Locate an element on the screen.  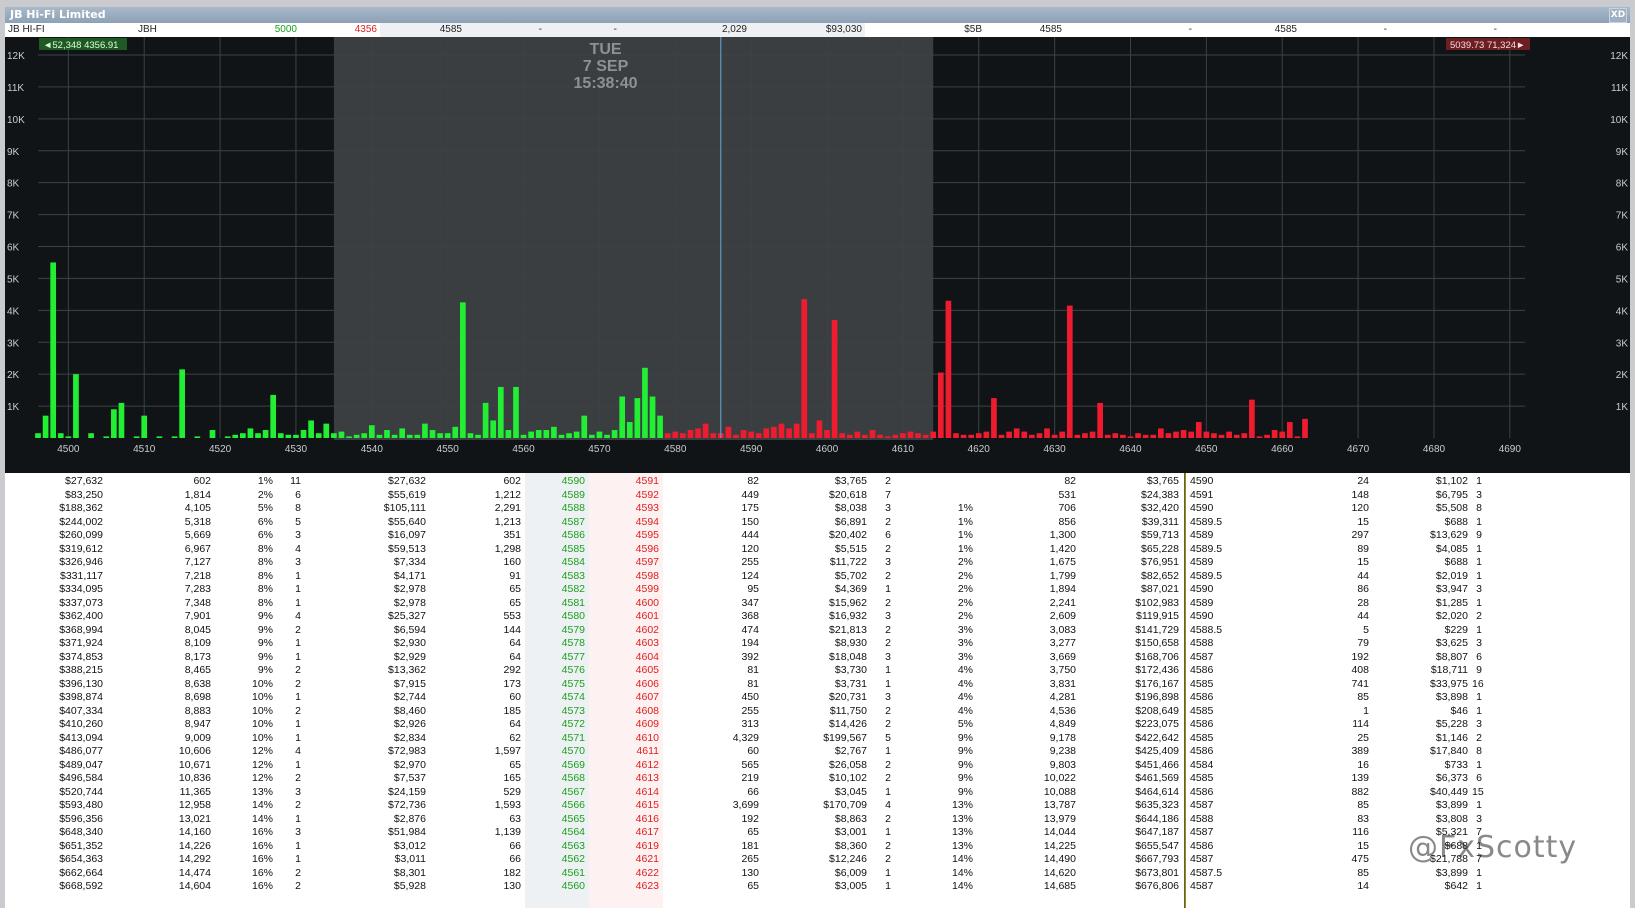
watermark-text: @FxScotty is located at coordinates (1493, 847).